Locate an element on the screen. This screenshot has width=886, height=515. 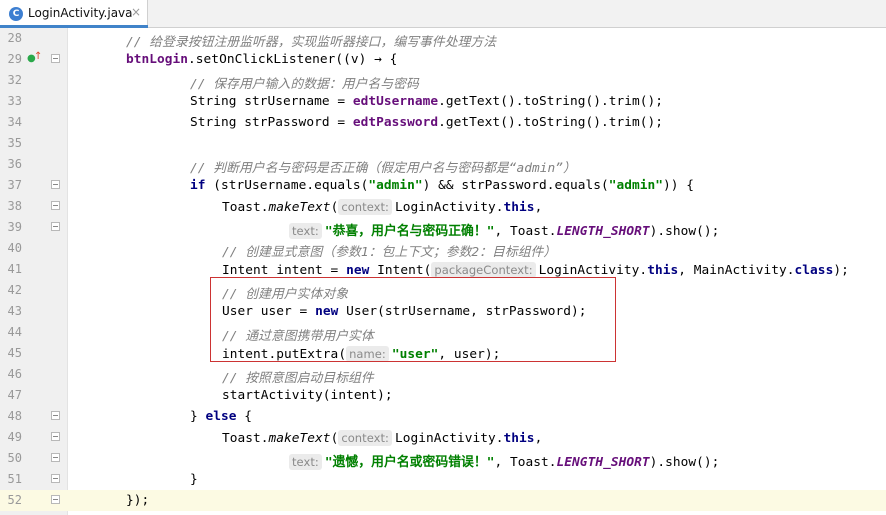
code-line: 47 startActivity(intent); is located at coordinates (443, 395).